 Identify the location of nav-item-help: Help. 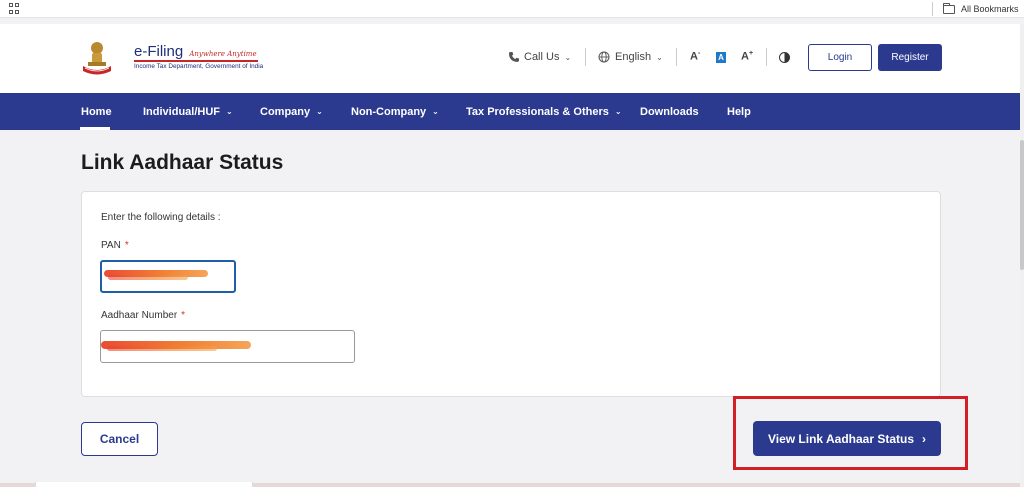
(739, 111).